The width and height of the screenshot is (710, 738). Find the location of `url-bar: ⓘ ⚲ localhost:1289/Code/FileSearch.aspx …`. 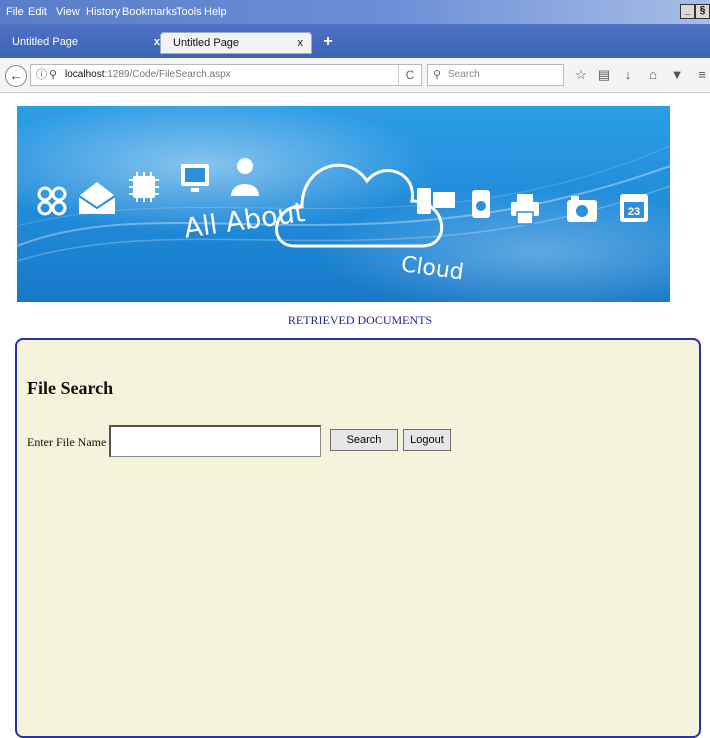

url-bar: ⓘ ⚲ localhost:1289/Code/FileSearch.aspx … is located at coordinates (226, 75).